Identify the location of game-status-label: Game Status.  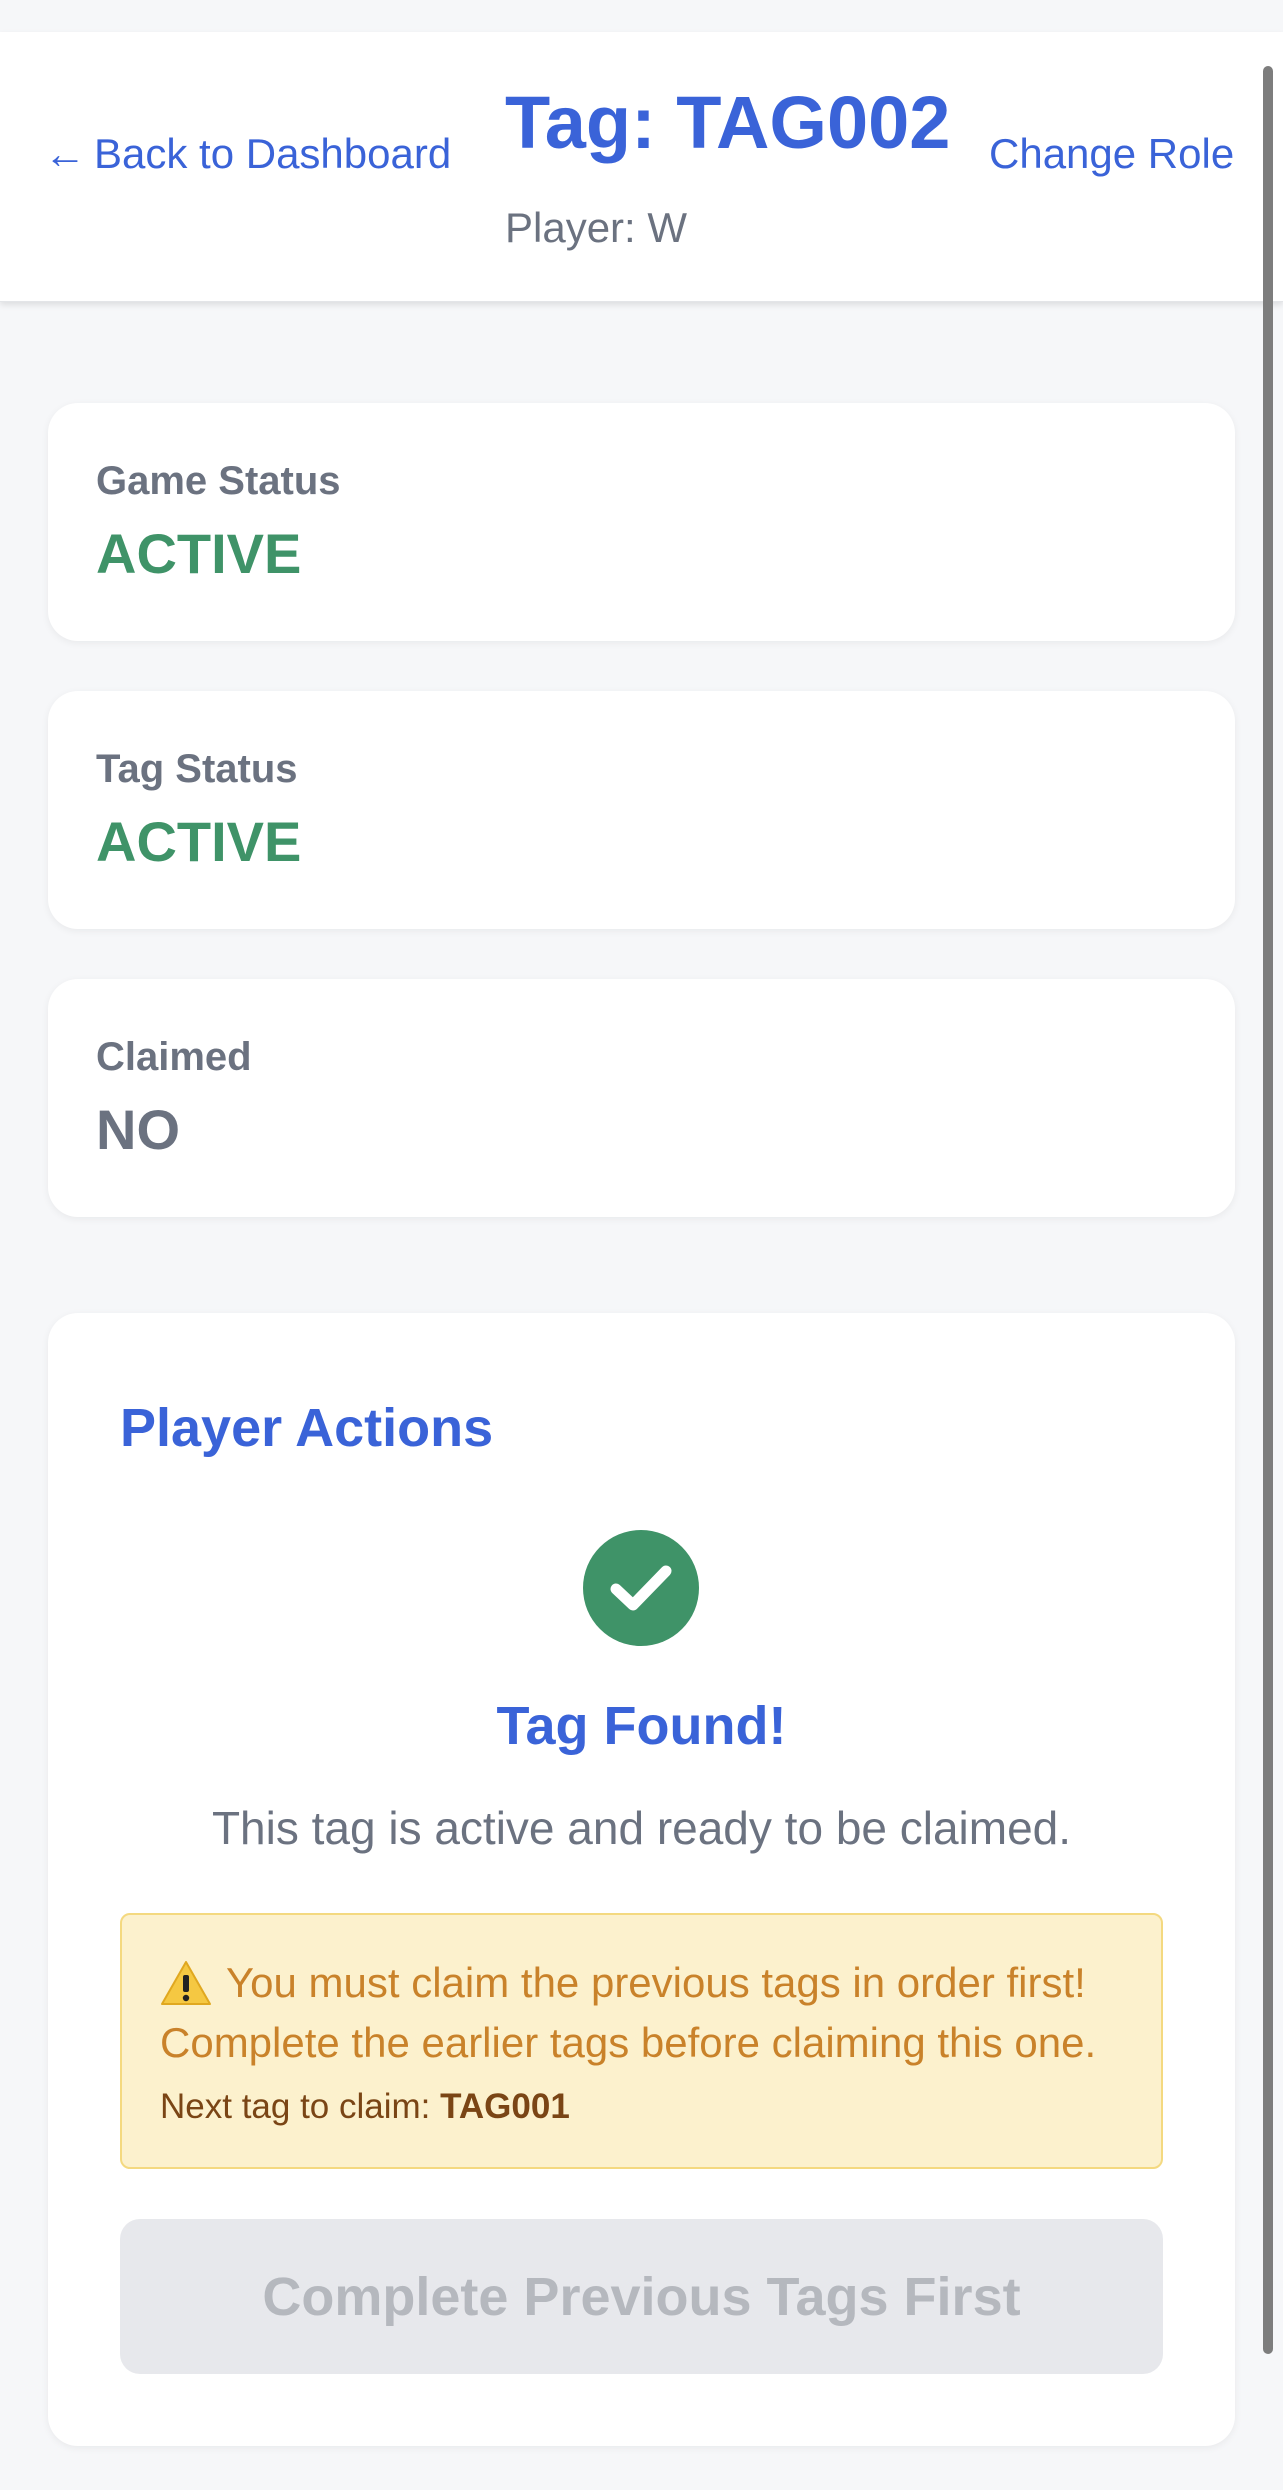
(218, 481).